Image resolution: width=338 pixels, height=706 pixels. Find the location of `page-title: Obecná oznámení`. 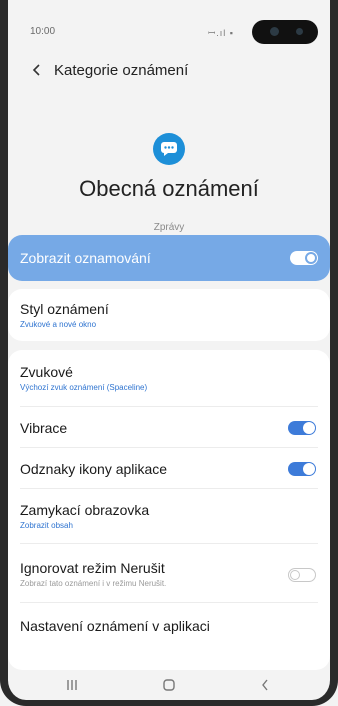

page-title: Obecná oznámení is located at coordinates (169, 188).